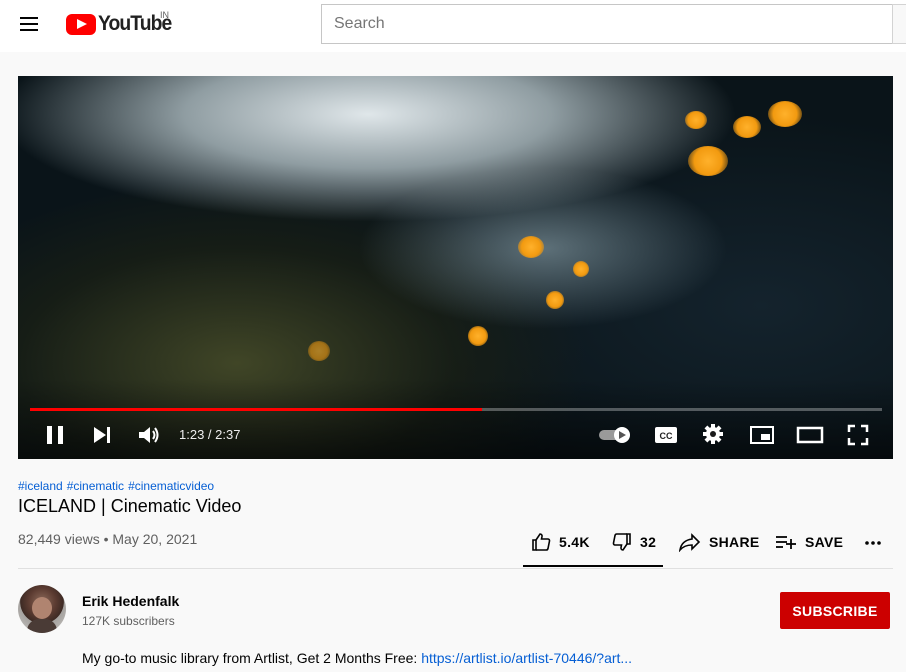  I want to click on like-count: 5.4K, so click(574, 542).